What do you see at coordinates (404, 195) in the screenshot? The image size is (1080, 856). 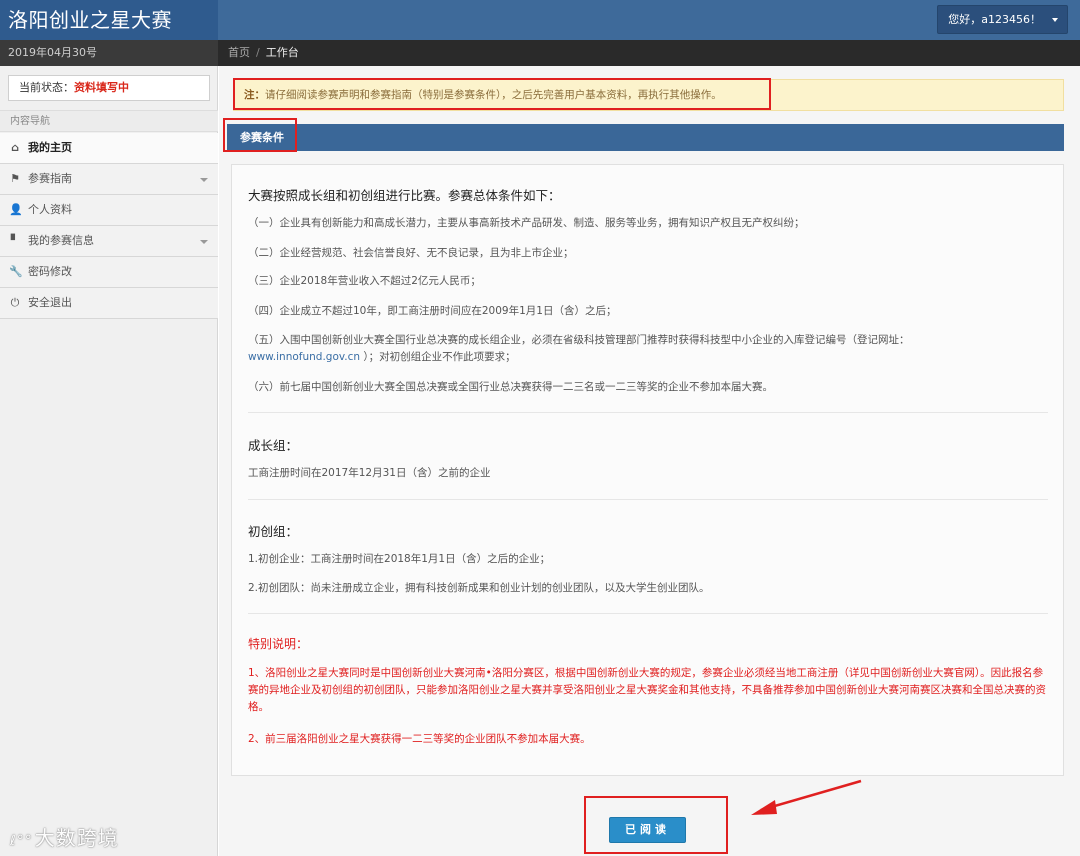 I see `conditions-intro: 大赛按照成长组和初创组进行比赛。参赛总体条件如下：` at bounding box center [404, 195].